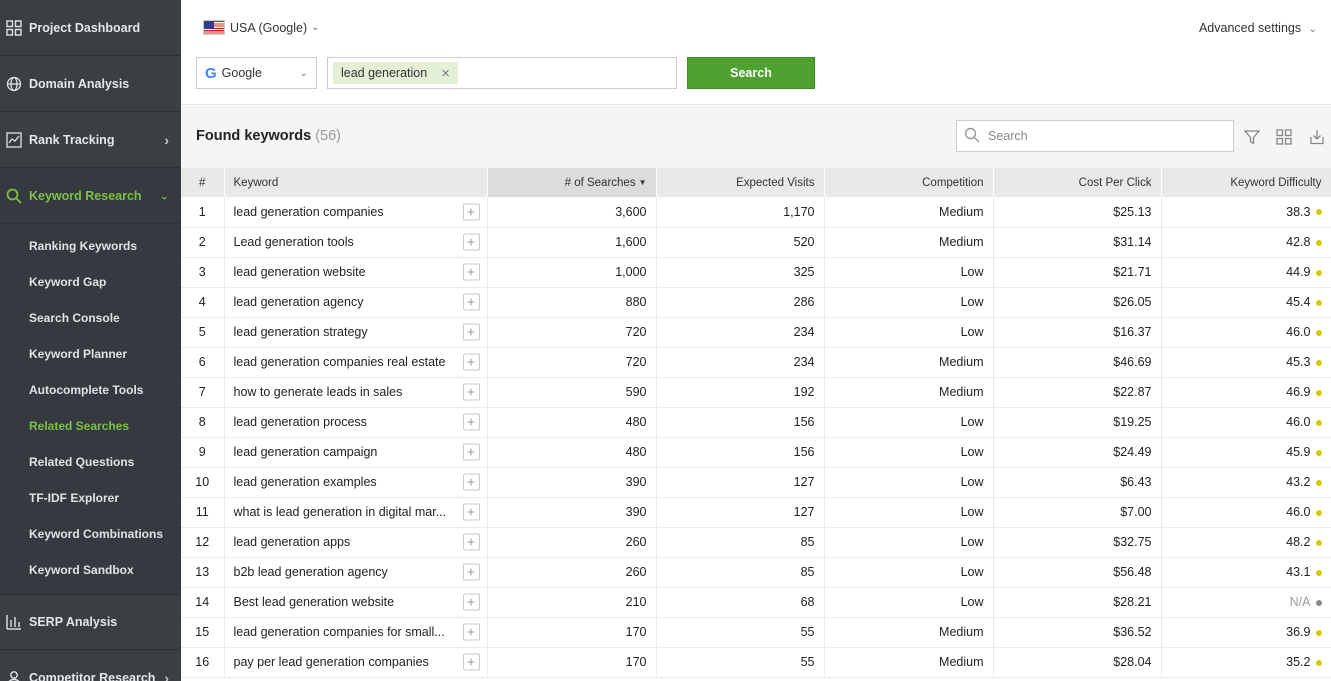 The width and height of the screenshot is (1331, 681). I want to click on subnav-keyword-planner: Keyword Planner, so click(90, 354).